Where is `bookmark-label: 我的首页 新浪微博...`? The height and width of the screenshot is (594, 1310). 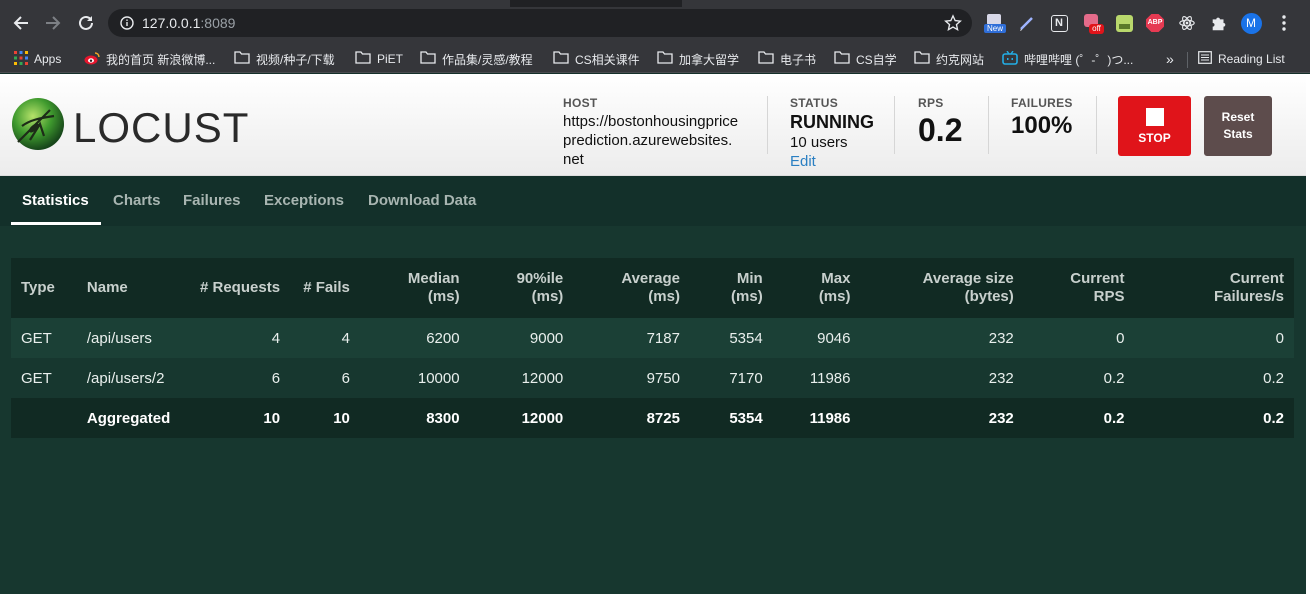
bookmark-label: 我的首页 新浪微博... is located at coordinates (161, 59).